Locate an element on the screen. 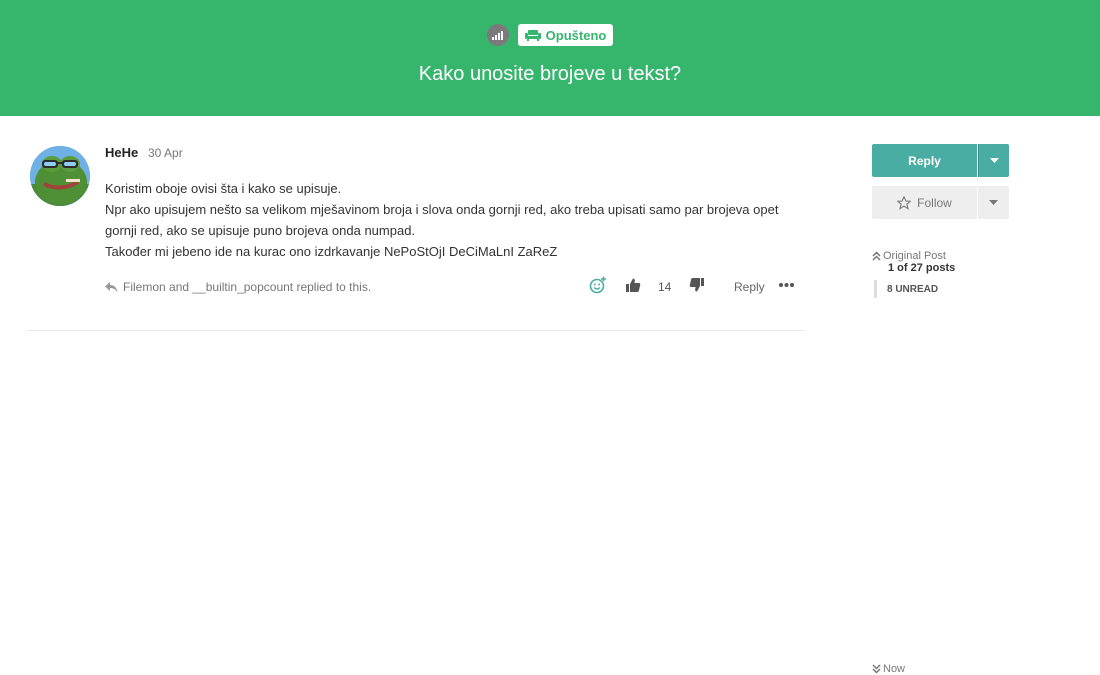 Image resolution: width=1100 pixels, height=675 pixels. post-divider is located at coordinates (415, 330).